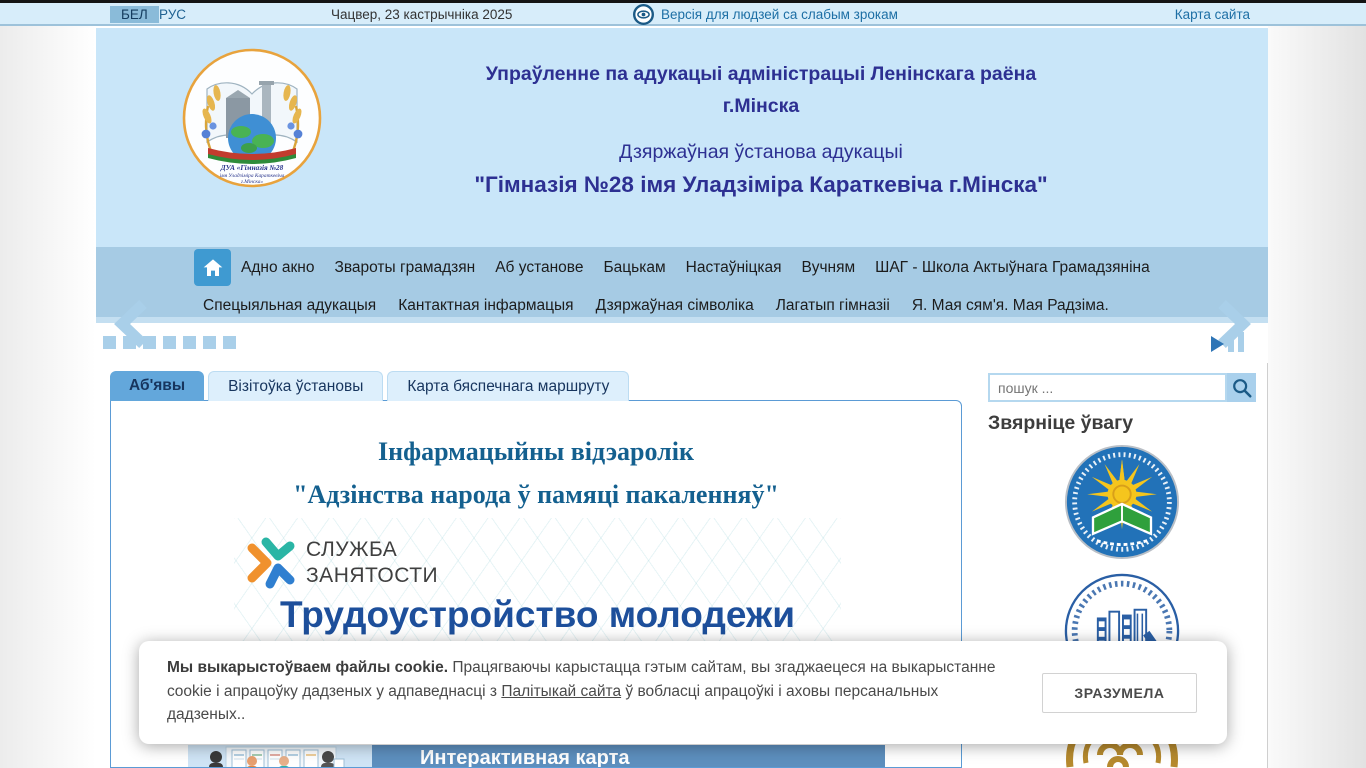 This screenshot has width=1366, height=768. I want to click on lang-switch-rus: РУС, so click(172, 14).